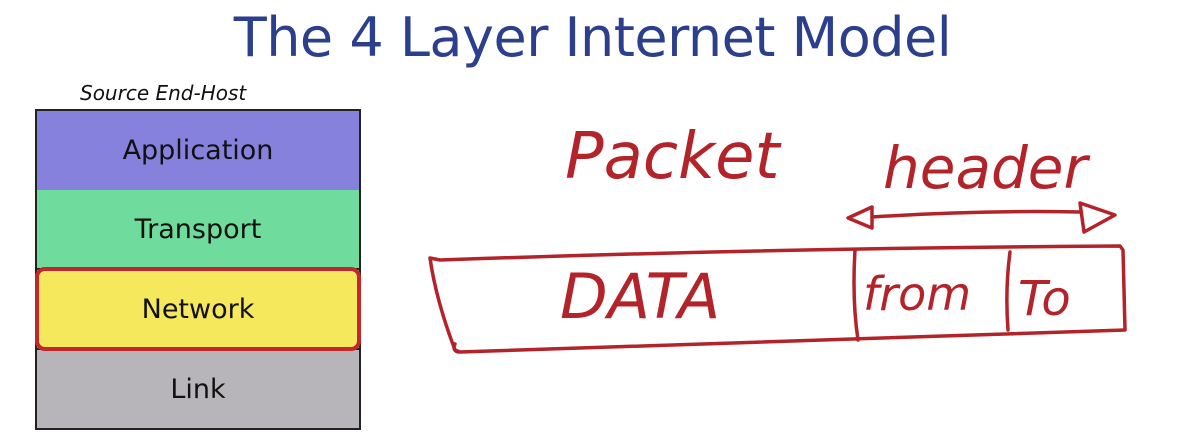 Image resolution: width=1185 pixels, height=448 pixels. I want to click on field-to: To, so click(1044, 299).